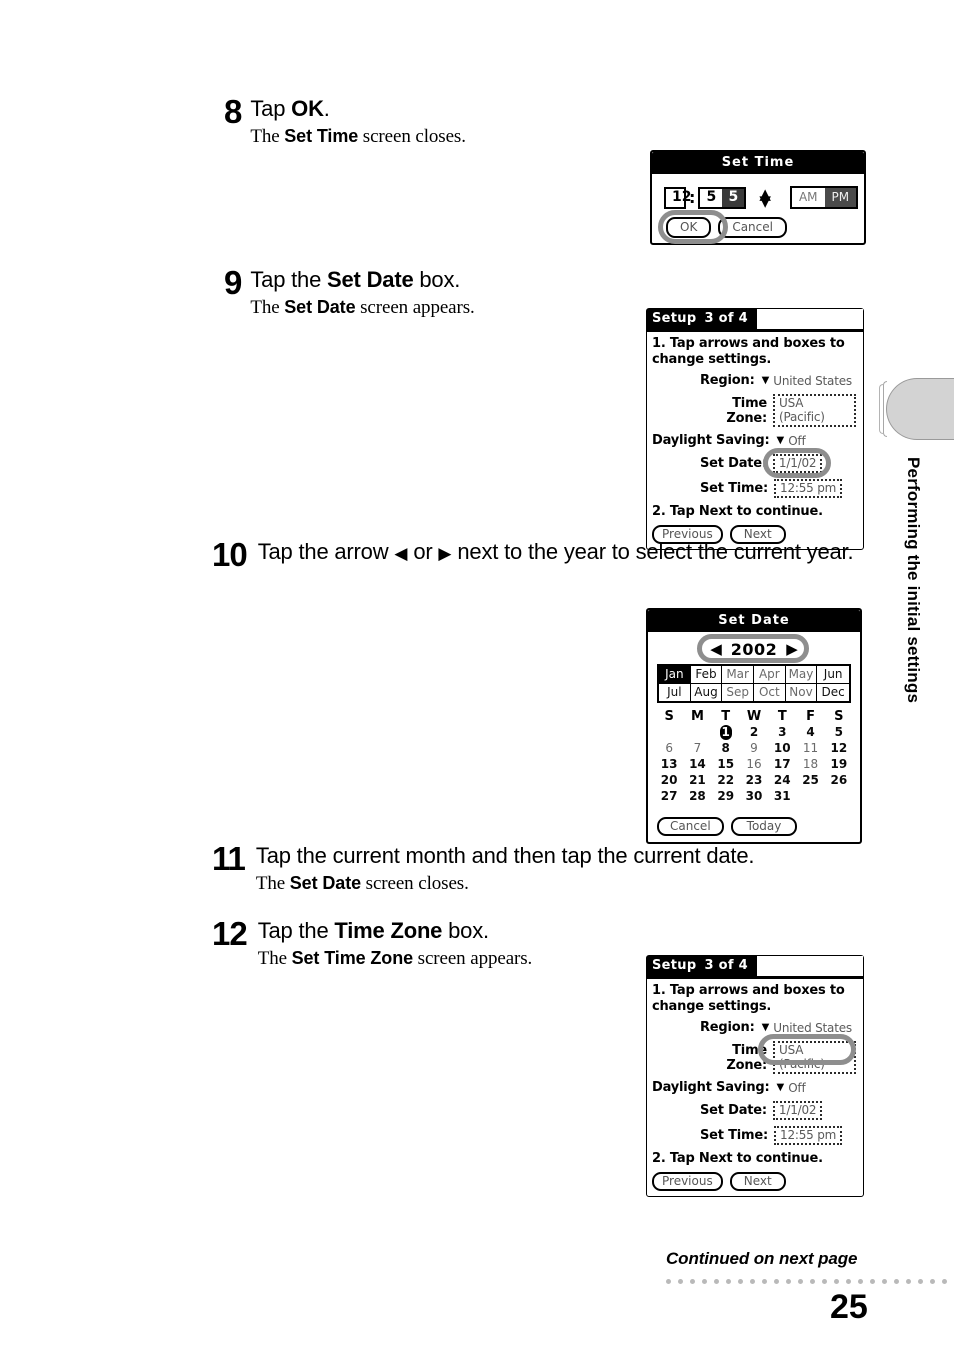  Describe the element at coordinates (808, 197) in the screenshot. I see `am-option: AM` at that location.